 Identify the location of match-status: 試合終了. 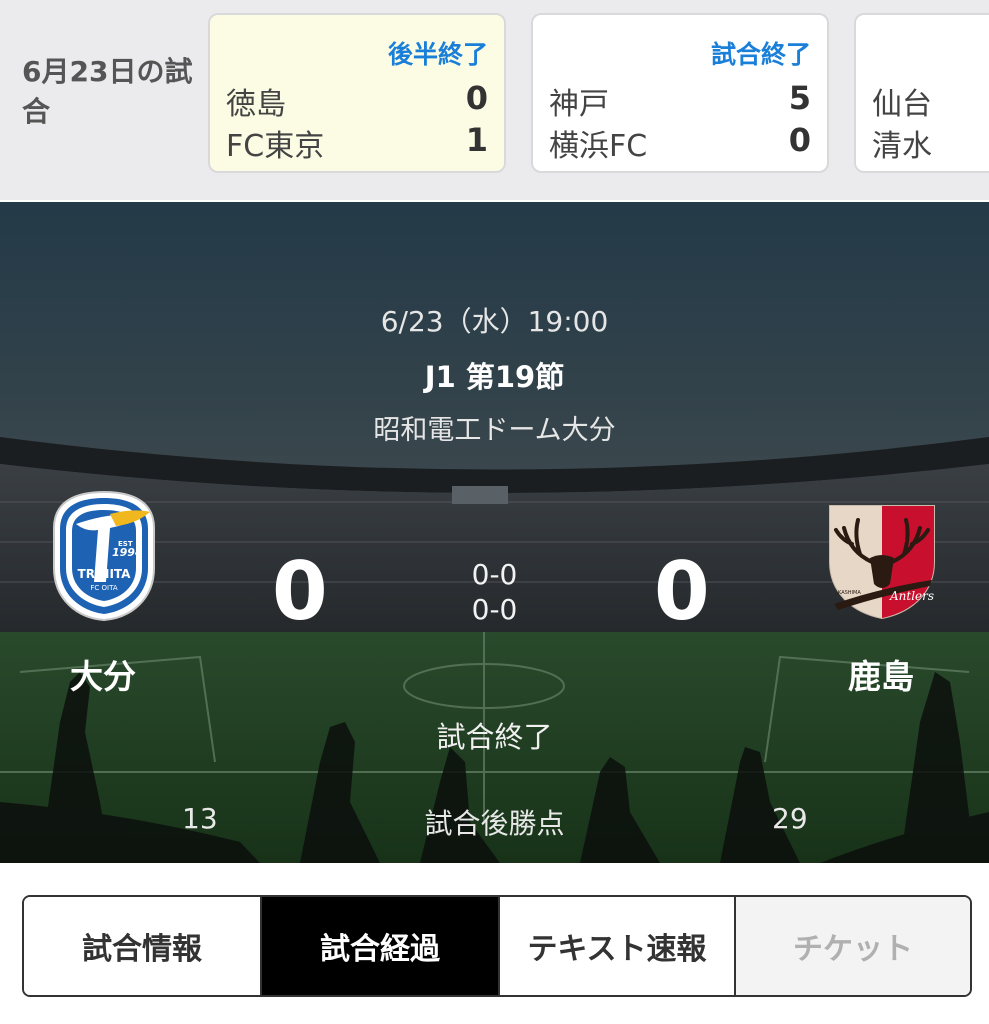
(494, 737).